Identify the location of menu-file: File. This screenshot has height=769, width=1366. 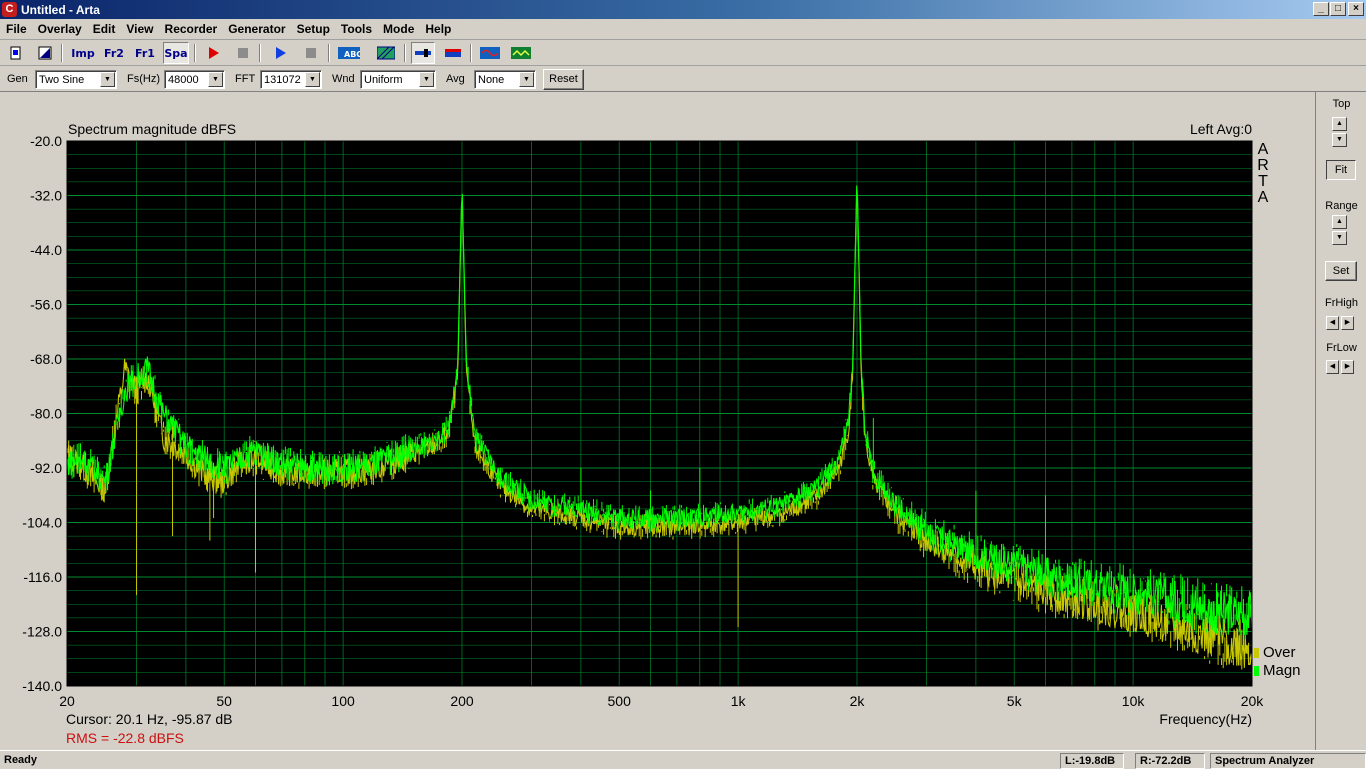
(16, 27).